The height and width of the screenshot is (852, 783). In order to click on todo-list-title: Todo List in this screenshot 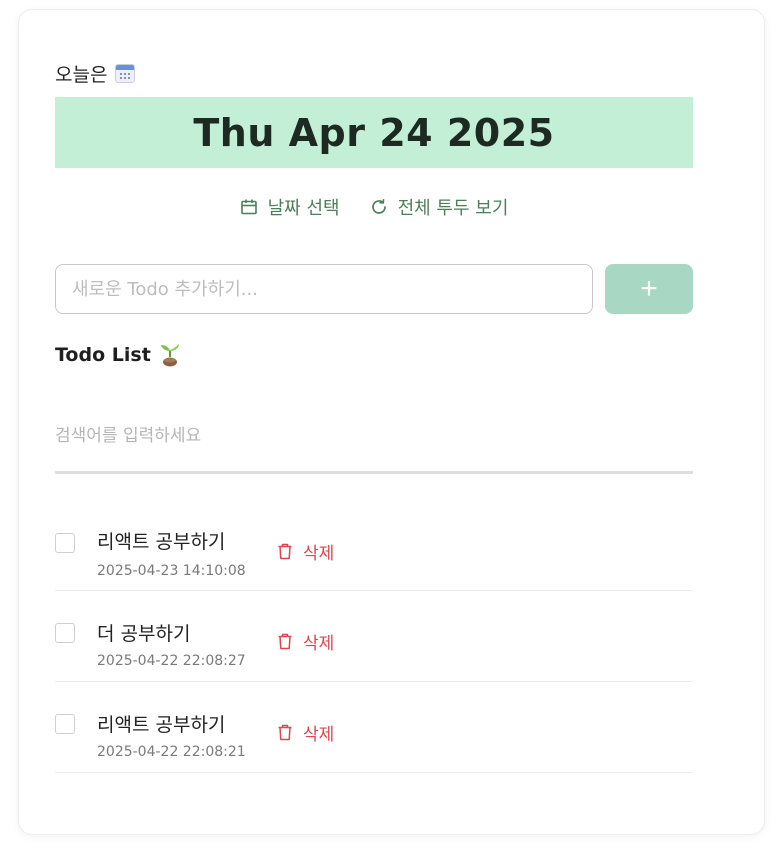, I will do `click(118, 355)`.